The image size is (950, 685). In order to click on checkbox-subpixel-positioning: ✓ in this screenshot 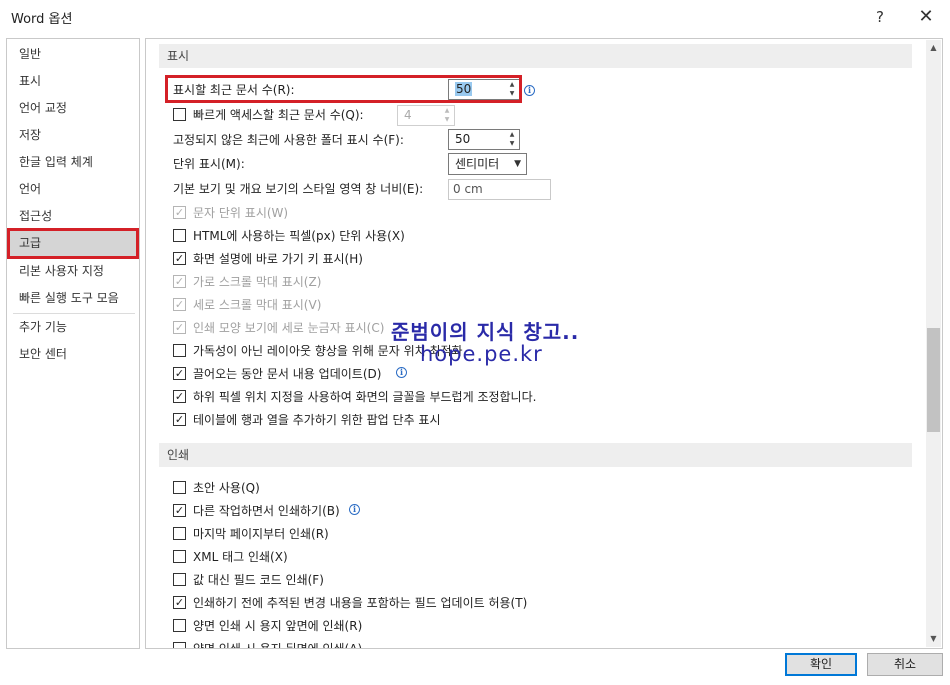, I will do `click(179, 396)`.